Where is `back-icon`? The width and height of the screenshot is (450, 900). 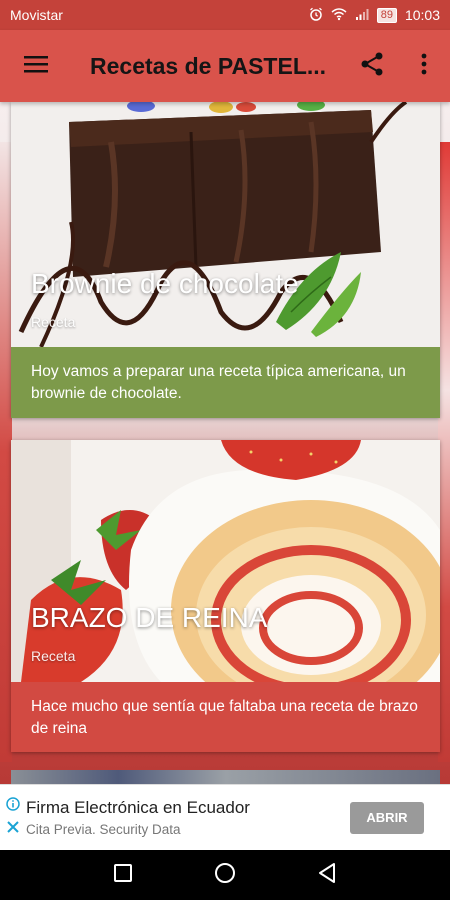
back-icon is located at coordinates (327, 875).